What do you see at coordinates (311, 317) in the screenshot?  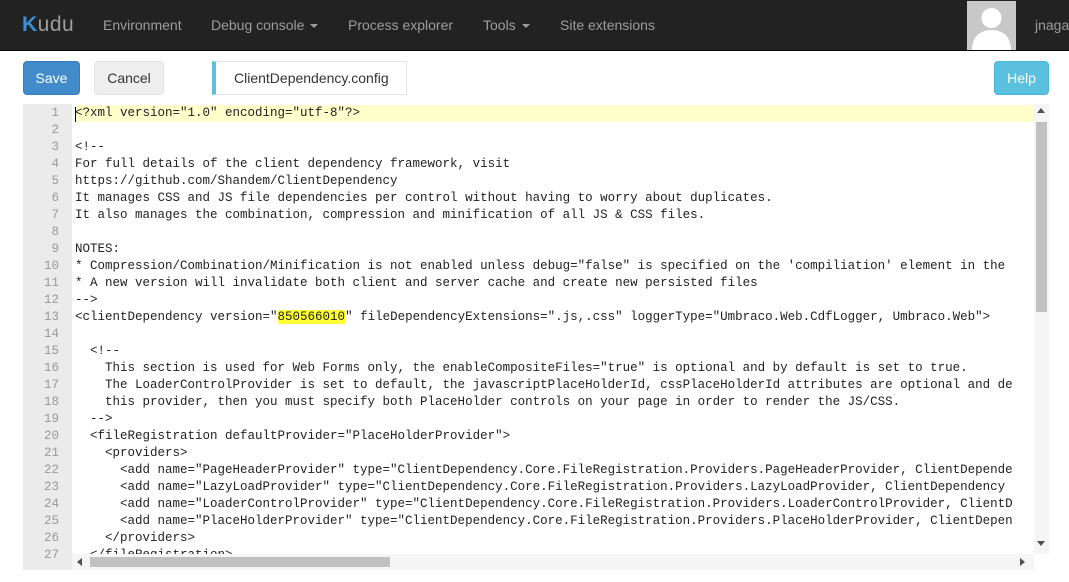 I see `highlighted-version-value: 850566010` at bounding box center [311, 317].